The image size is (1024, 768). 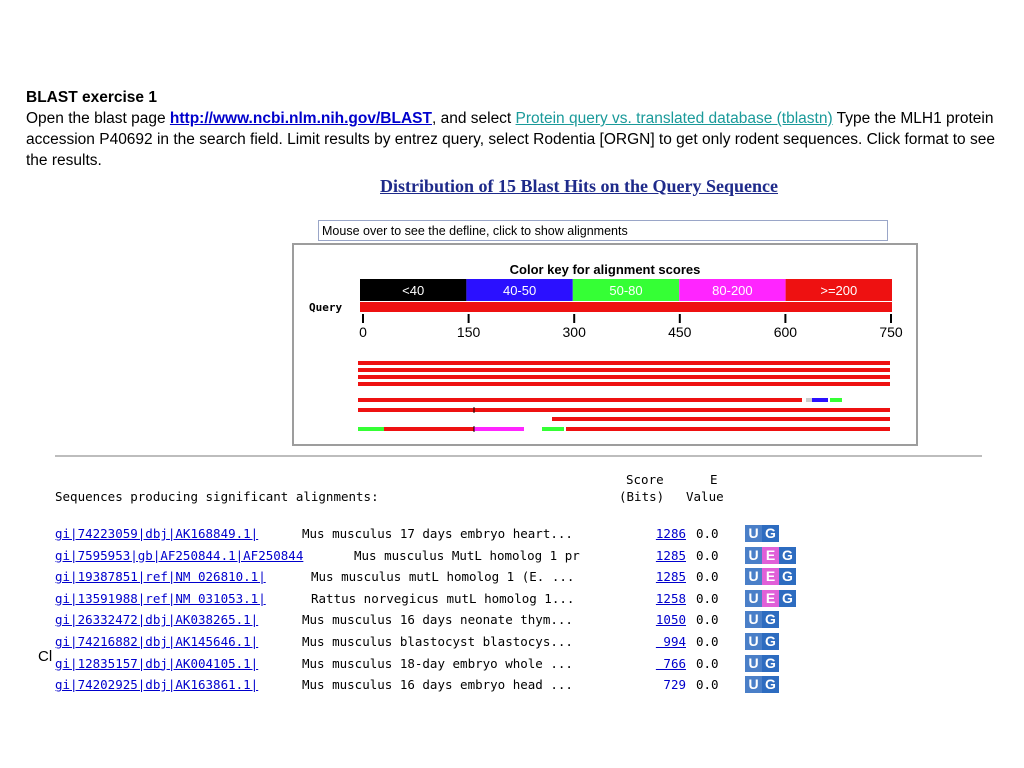 I want to click on result-score-link: 766, so click(x=656, y=664).